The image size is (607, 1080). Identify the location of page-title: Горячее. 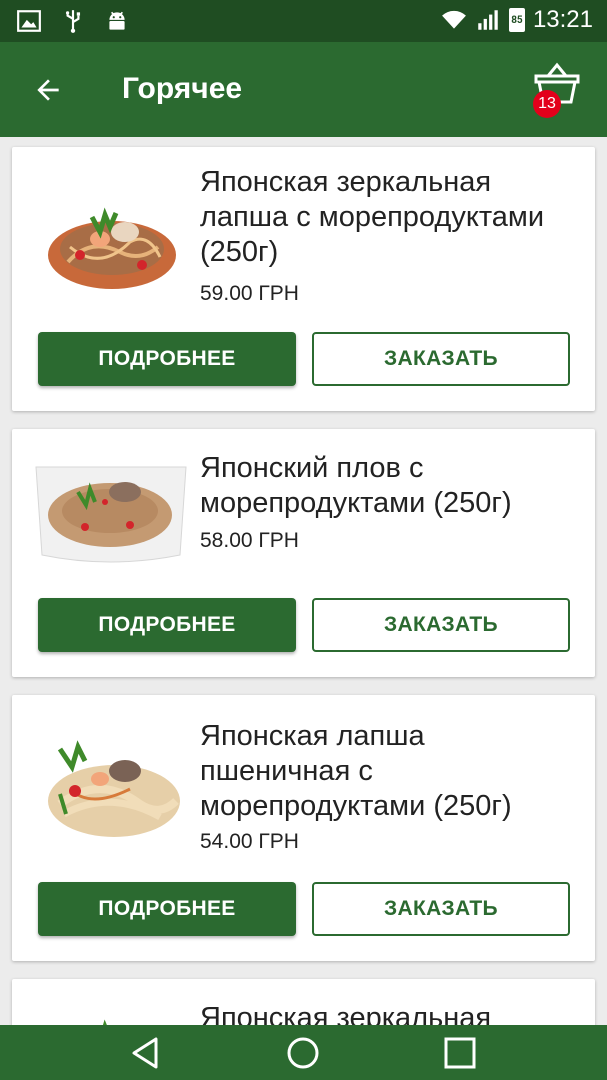
(182, 88).